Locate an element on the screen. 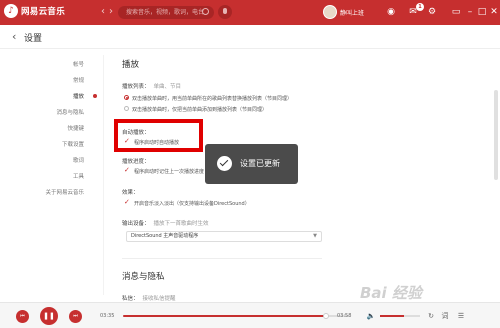  radio-add-to-playlist is located at coordinates (126, 108).